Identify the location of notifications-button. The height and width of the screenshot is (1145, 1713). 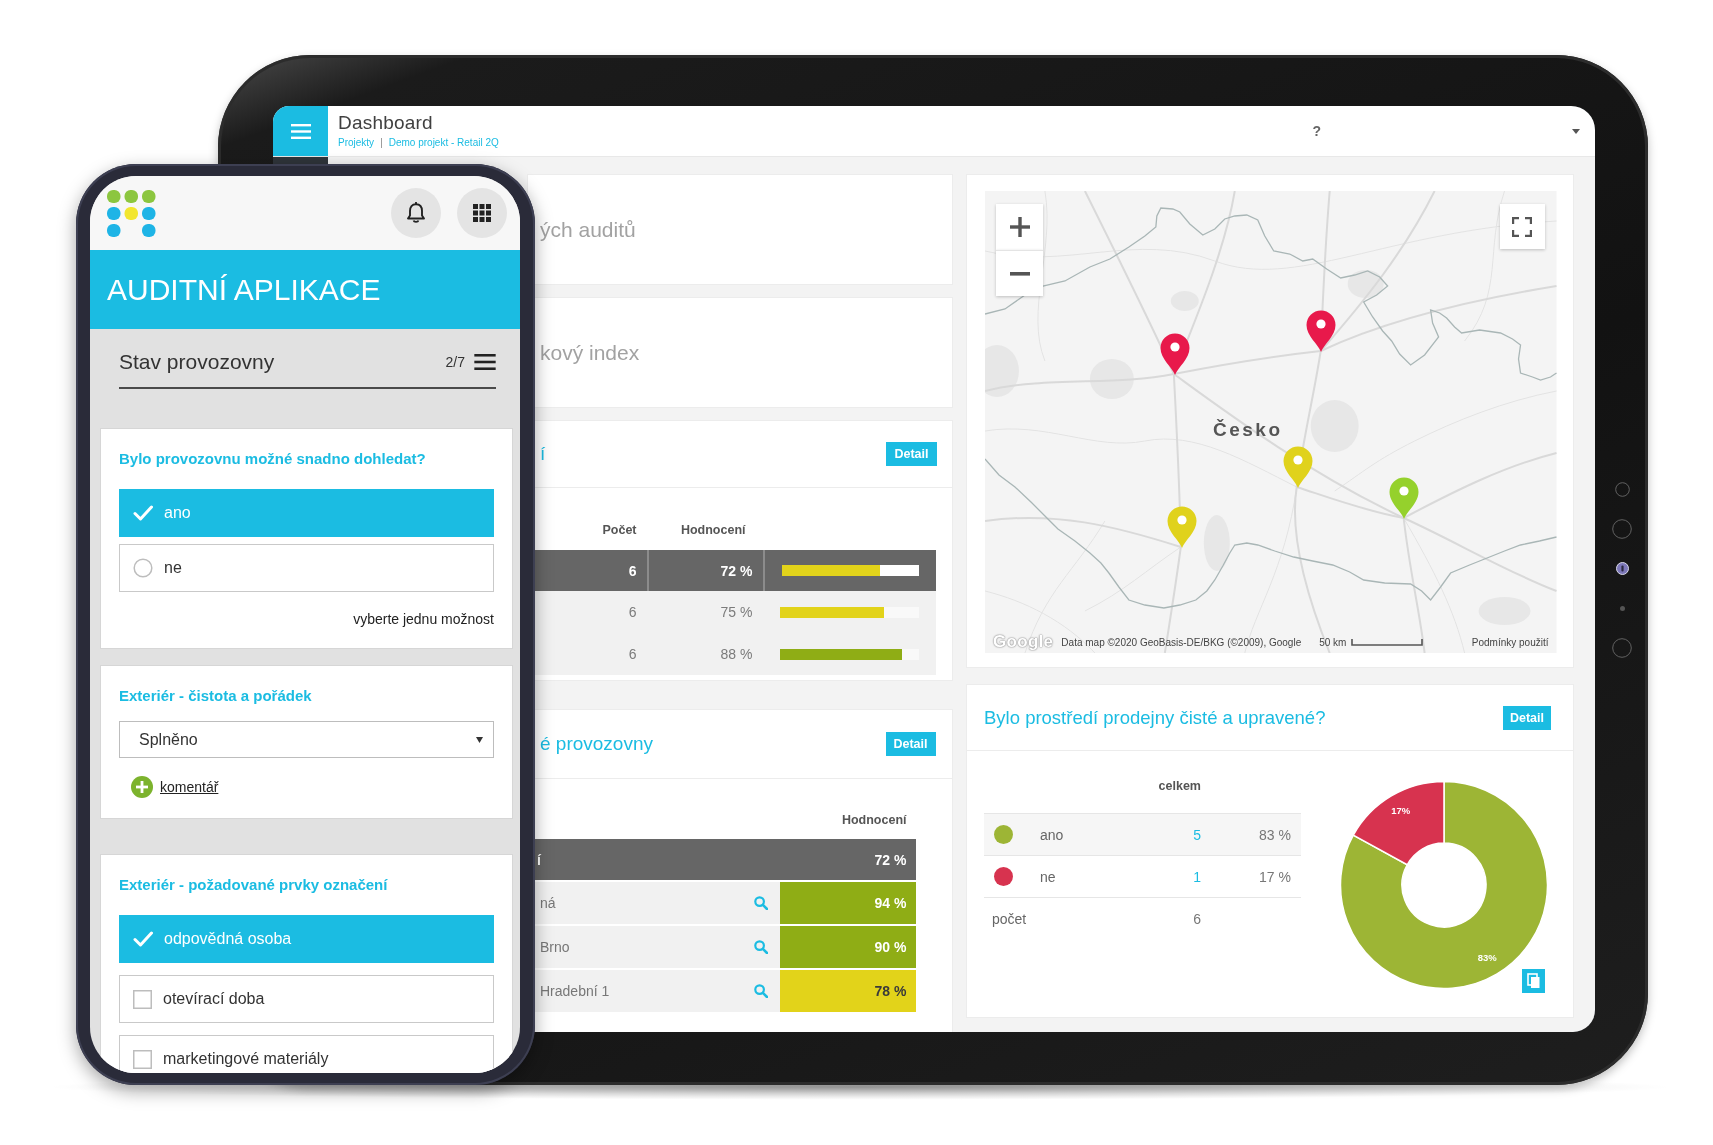
(416, 213).